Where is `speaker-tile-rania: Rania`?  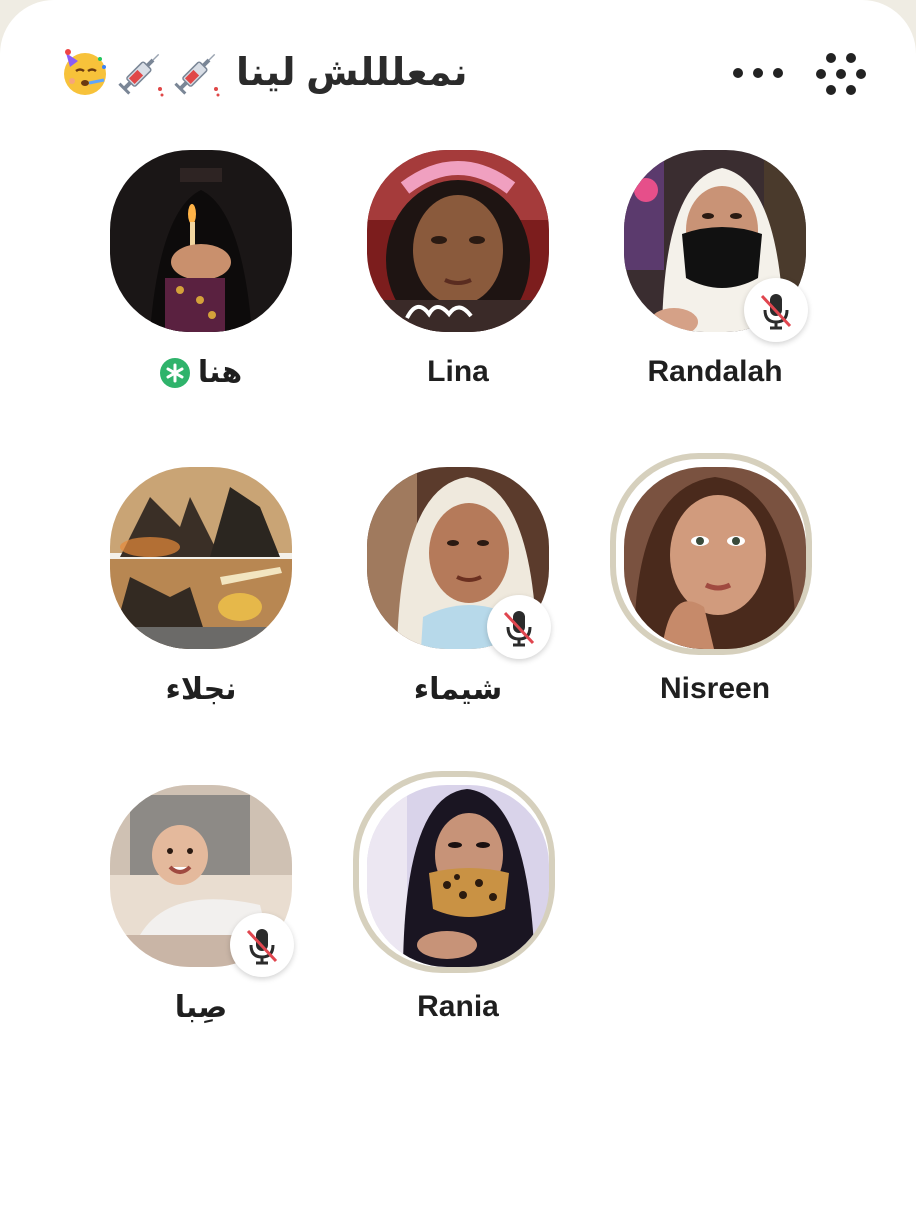
speaker-tile-rania: Rania is located at coordinates (457, 923).